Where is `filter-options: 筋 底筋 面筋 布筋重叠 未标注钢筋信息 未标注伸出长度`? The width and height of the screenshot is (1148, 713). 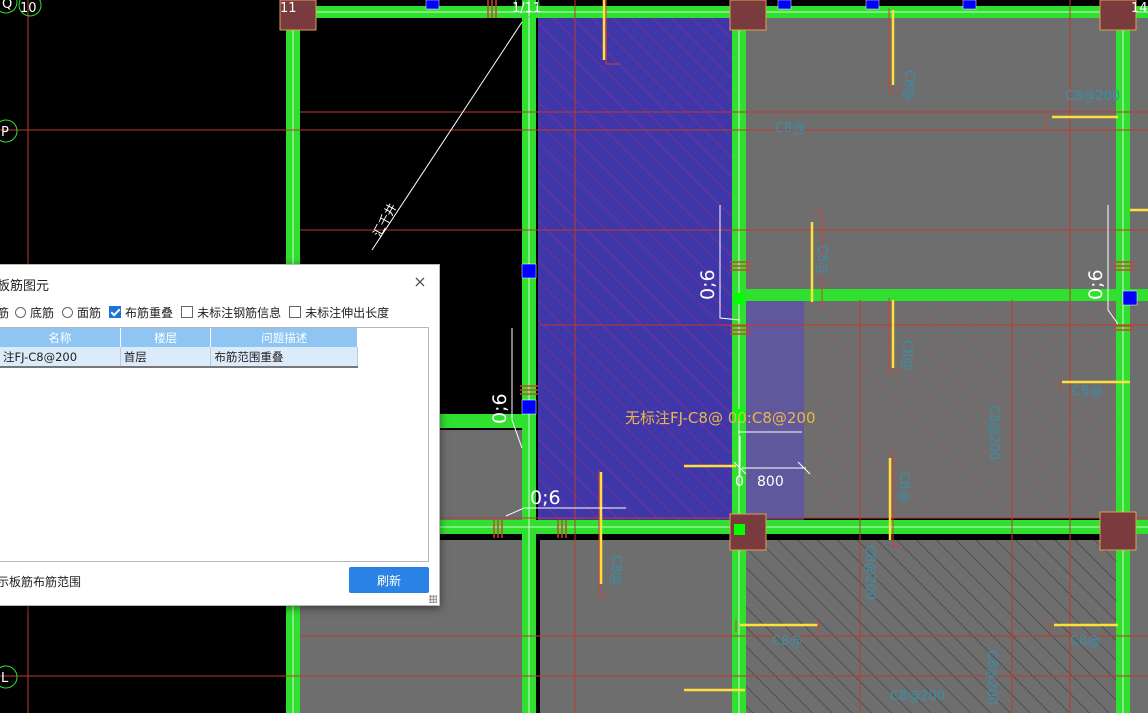 filter-options: 筋 底筋 面筋 布筋重叠 未标注钢筋信息 未标注伸出长度 is located at coordinates (198, 312).